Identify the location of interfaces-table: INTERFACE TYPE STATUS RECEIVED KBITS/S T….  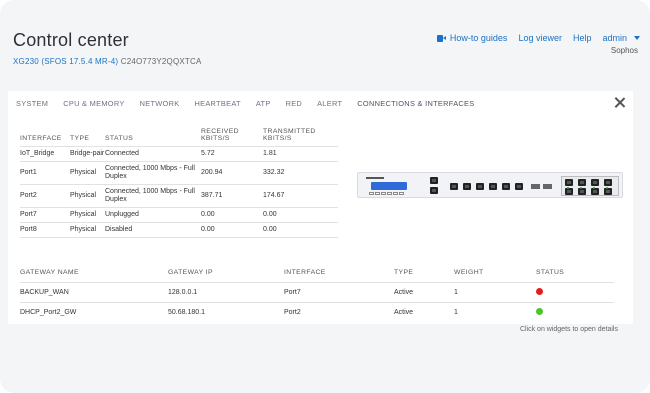
(179, 183).